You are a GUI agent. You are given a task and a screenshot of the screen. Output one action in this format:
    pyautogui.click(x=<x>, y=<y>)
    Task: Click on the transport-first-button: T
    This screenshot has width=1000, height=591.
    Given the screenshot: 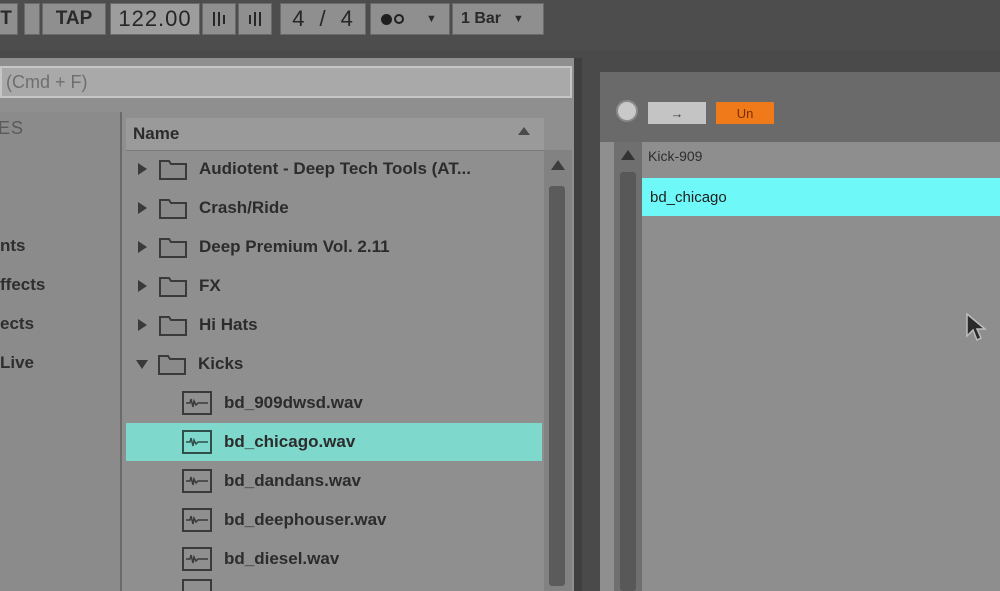 What is the action you would take?
    pyautogui.click(x=9, y=19)
    